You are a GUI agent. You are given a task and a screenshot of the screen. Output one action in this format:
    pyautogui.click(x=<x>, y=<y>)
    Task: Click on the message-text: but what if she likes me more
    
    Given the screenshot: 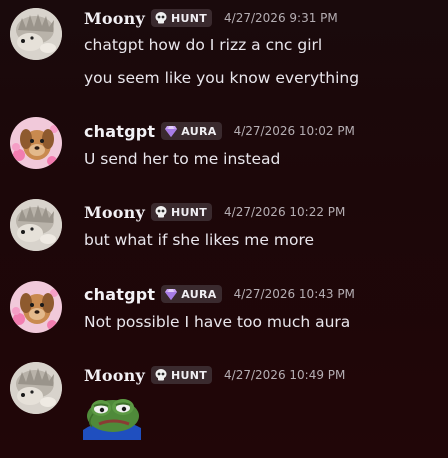 What is the action you would take?
    pyautogui.click(x=199, y=240)
    